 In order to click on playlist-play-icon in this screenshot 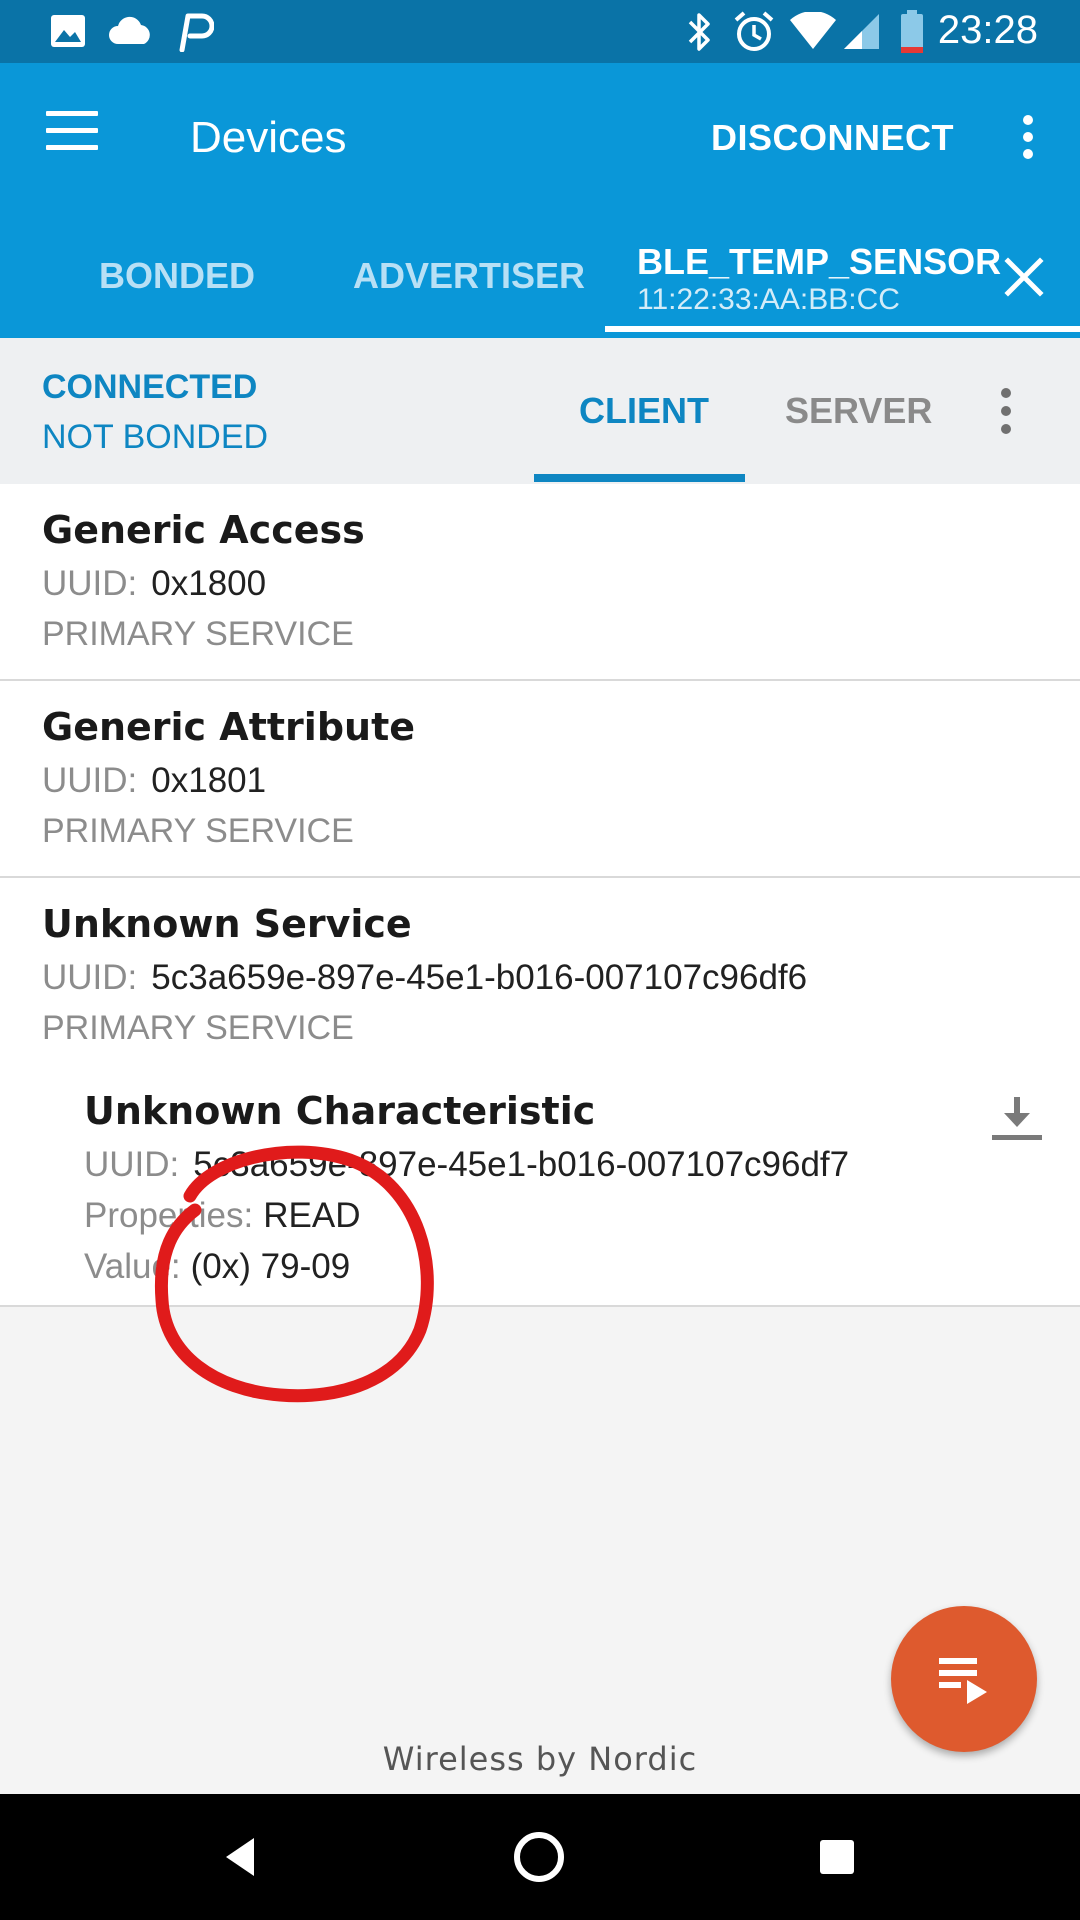, I will do `click(963, 1681)`.